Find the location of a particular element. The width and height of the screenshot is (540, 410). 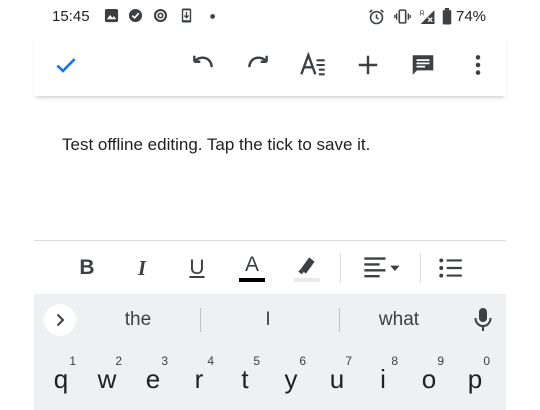

check-icon is located at coordinates (66, 65).